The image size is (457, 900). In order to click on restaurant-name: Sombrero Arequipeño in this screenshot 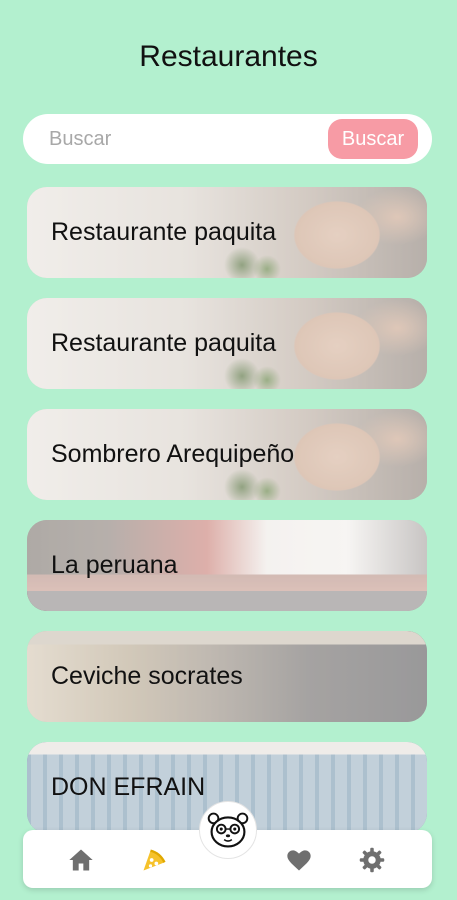, I will do `click(173, 454)`.